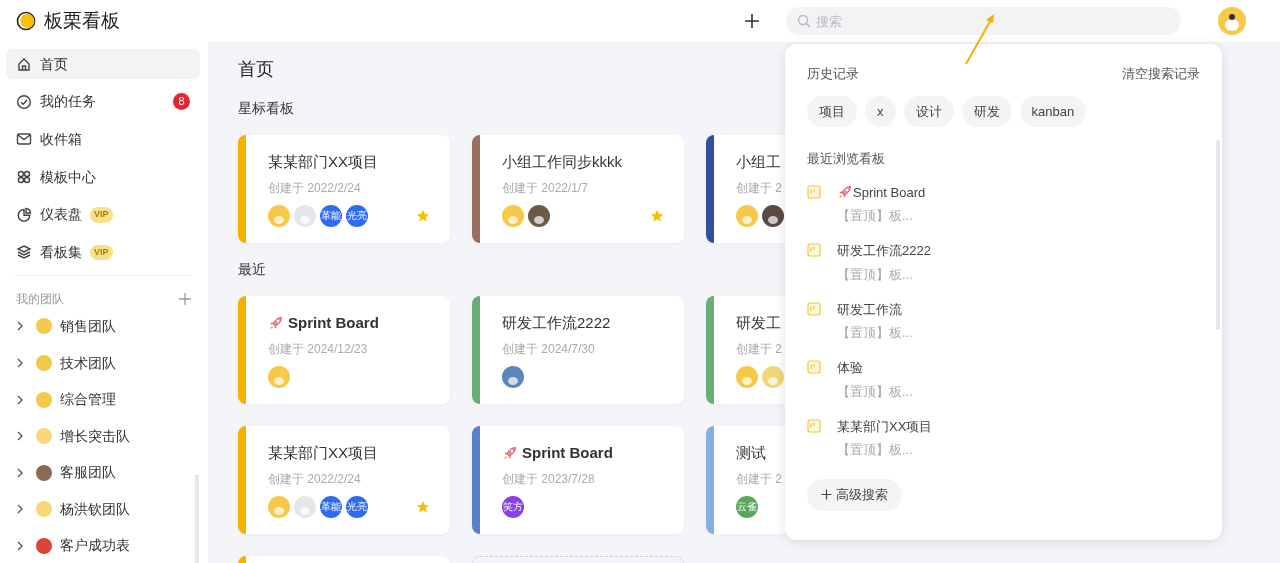 The height and width of the screenshot is (563, 1280). Describe the element at coordinates (850, 368) in the screenshot. I see `board-title: 体验` at that location.